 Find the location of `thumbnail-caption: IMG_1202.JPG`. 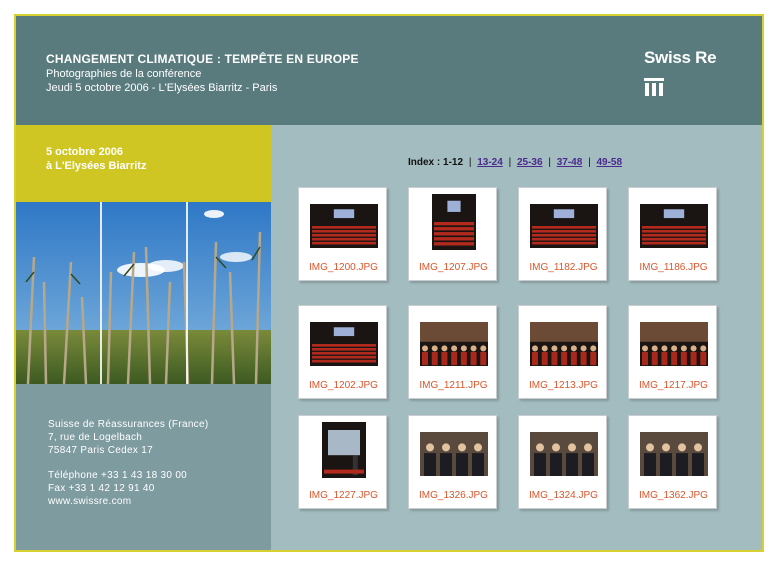

thumbnail-caption: IMG_1202.JPG is located at coordinates (343, 385).